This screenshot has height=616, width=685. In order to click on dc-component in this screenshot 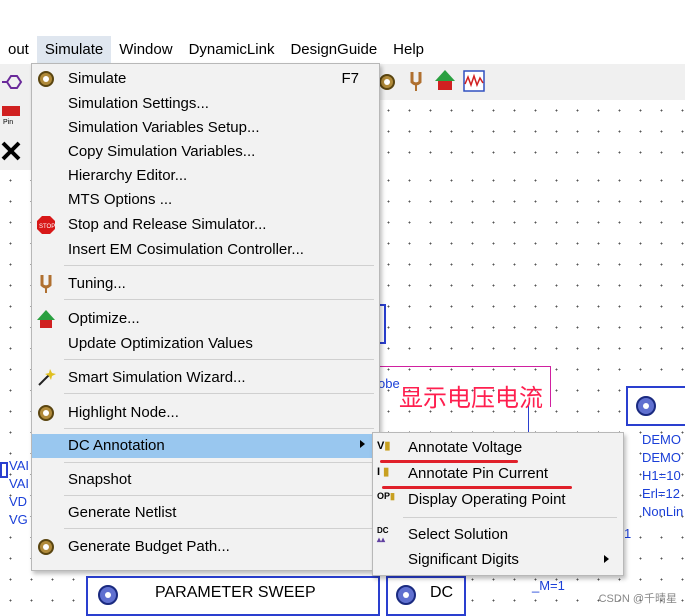, I will do `click(426, 596)`.